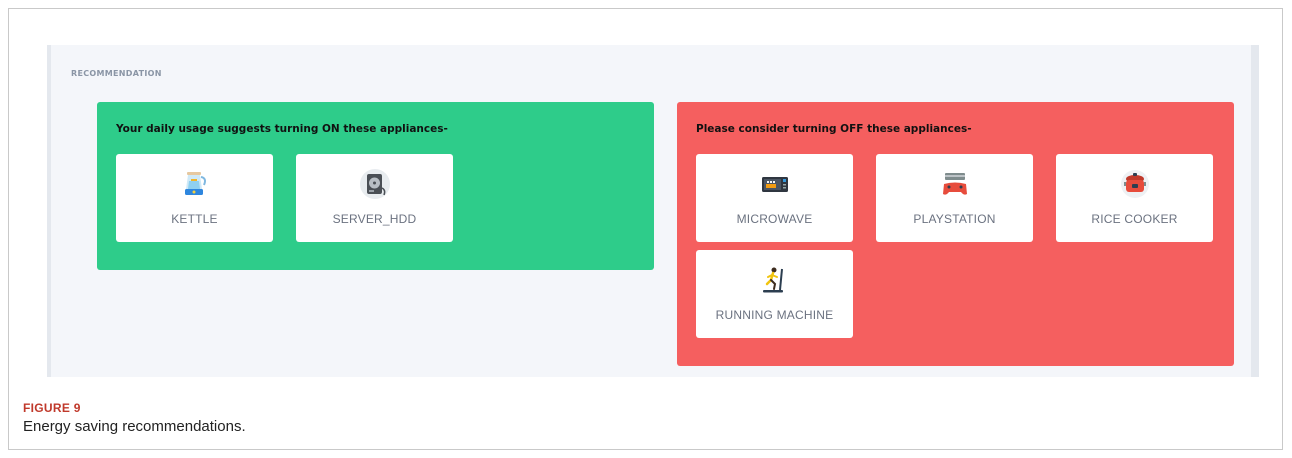  What do you see at coordinates (134, 426) in the screenshot?
I see `figure-caption: Energy saving recommendations.` at bounding box center [134, 426].